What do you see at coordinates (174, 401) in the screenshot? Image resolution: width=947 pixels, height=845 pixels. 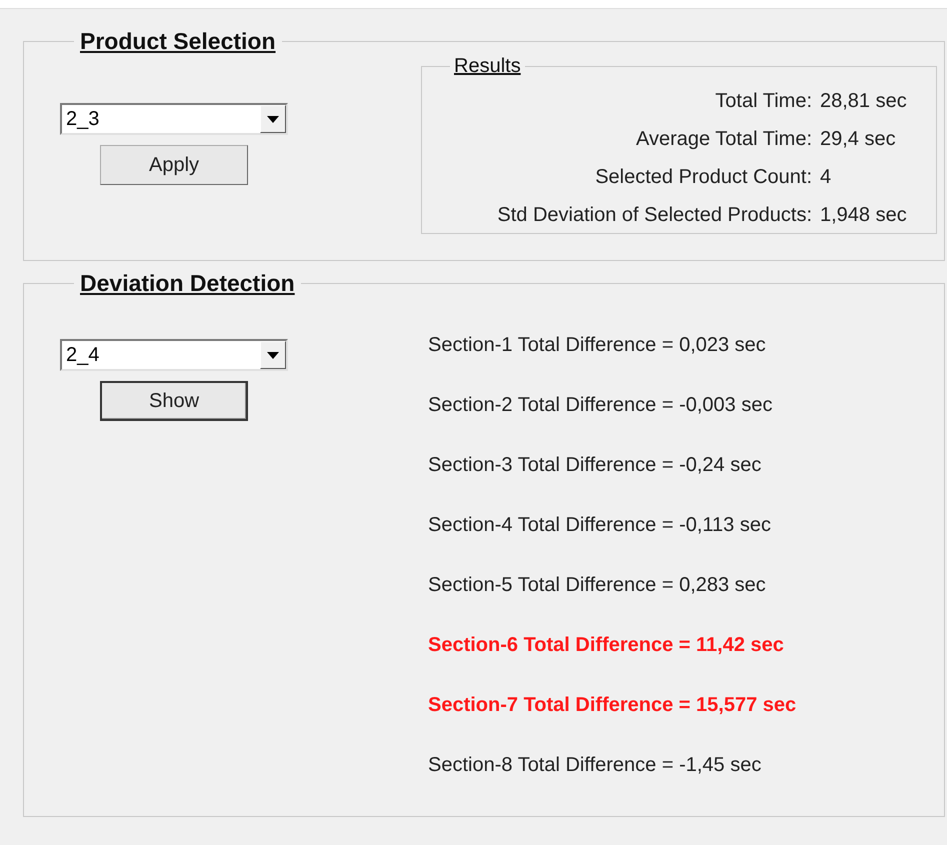 I see `button: Show` at bounding box center [174, 401].